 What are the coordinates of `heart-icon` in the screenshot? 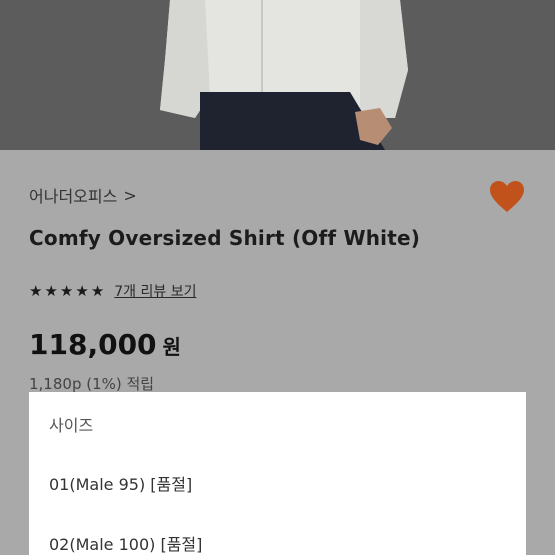 It's located at (507, 197).